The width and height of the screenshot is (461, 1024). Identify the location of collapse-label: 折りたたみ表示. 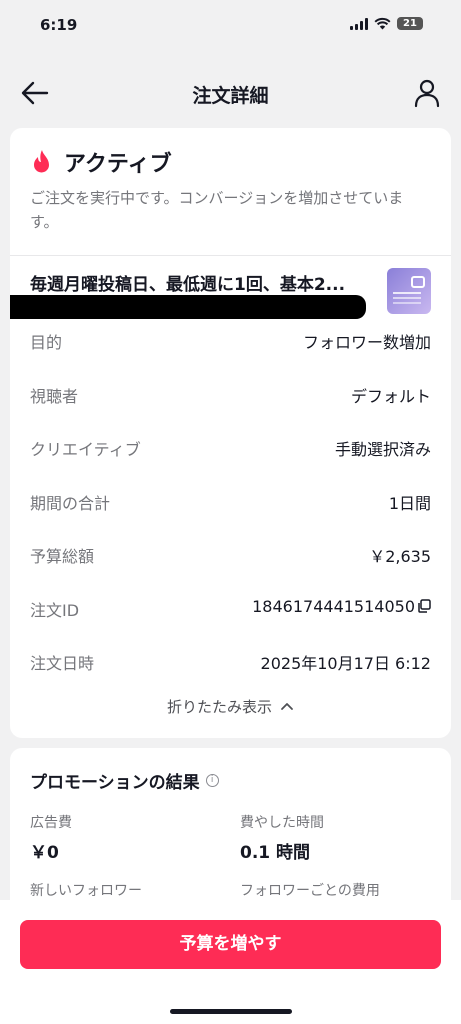
(219, 707).